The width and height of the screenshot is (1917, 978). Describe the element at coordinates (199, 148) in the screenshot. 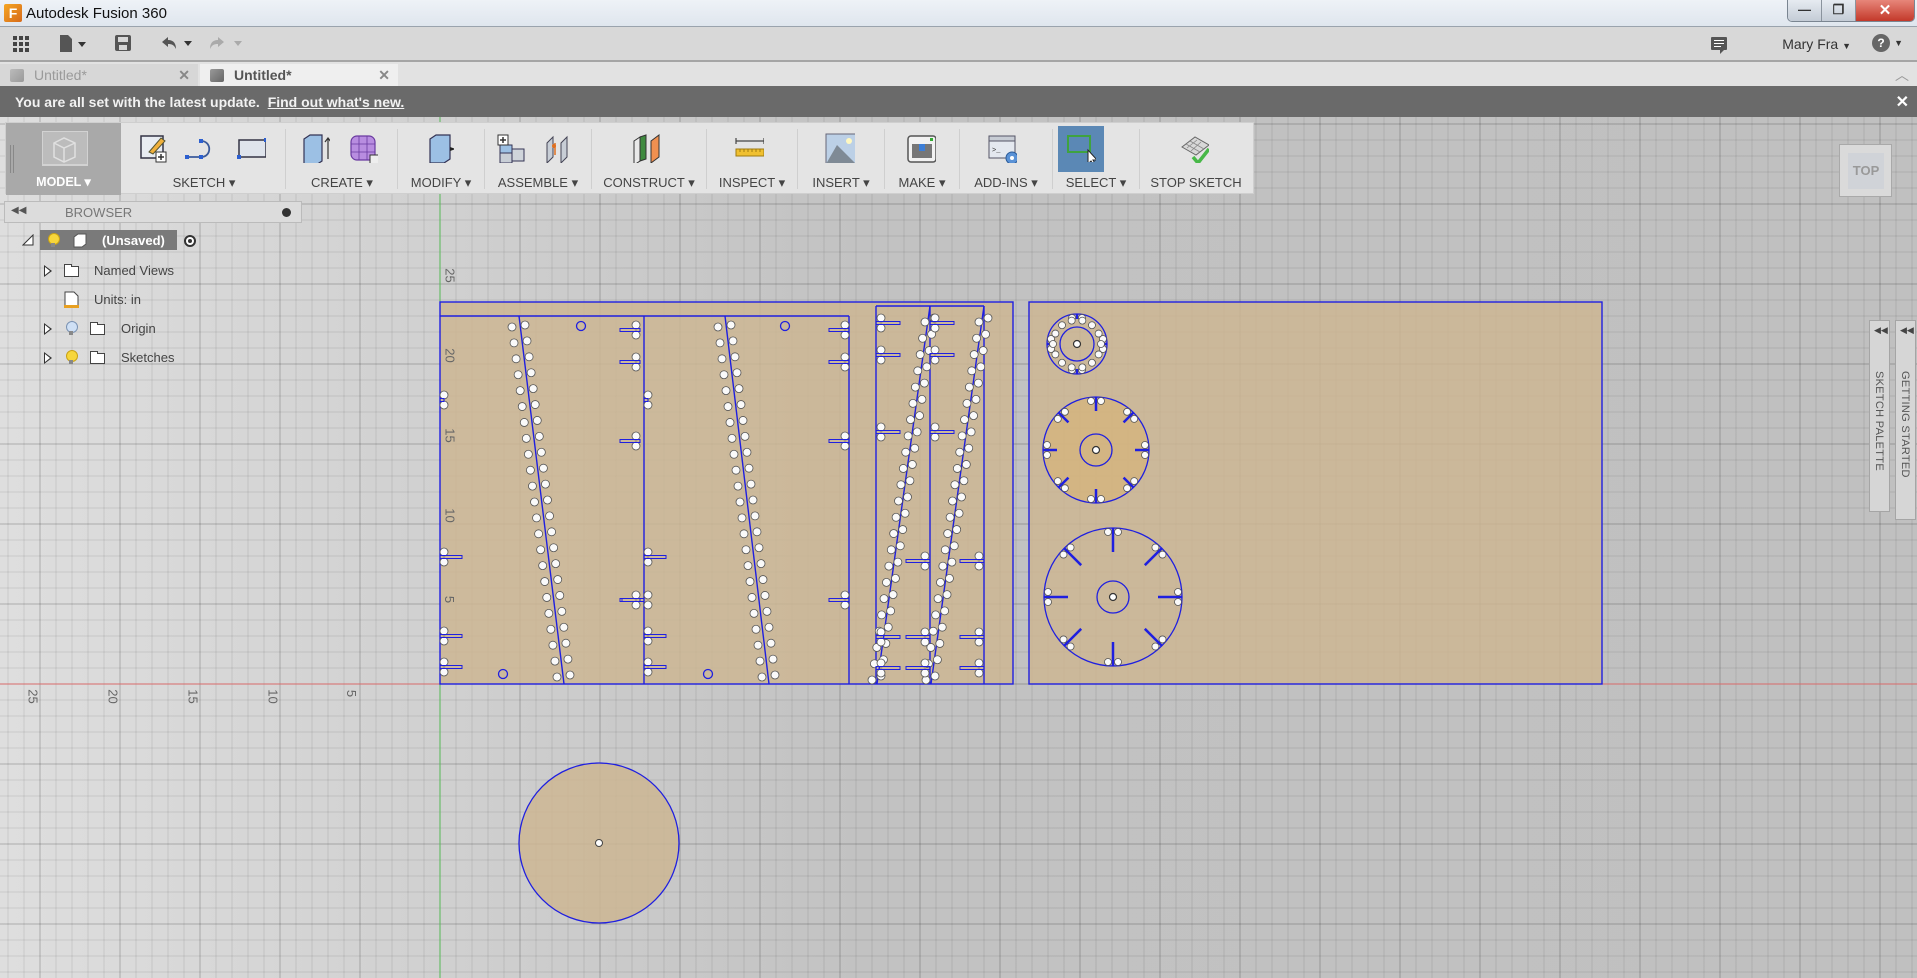

I see `line-tool-icon` at that location.